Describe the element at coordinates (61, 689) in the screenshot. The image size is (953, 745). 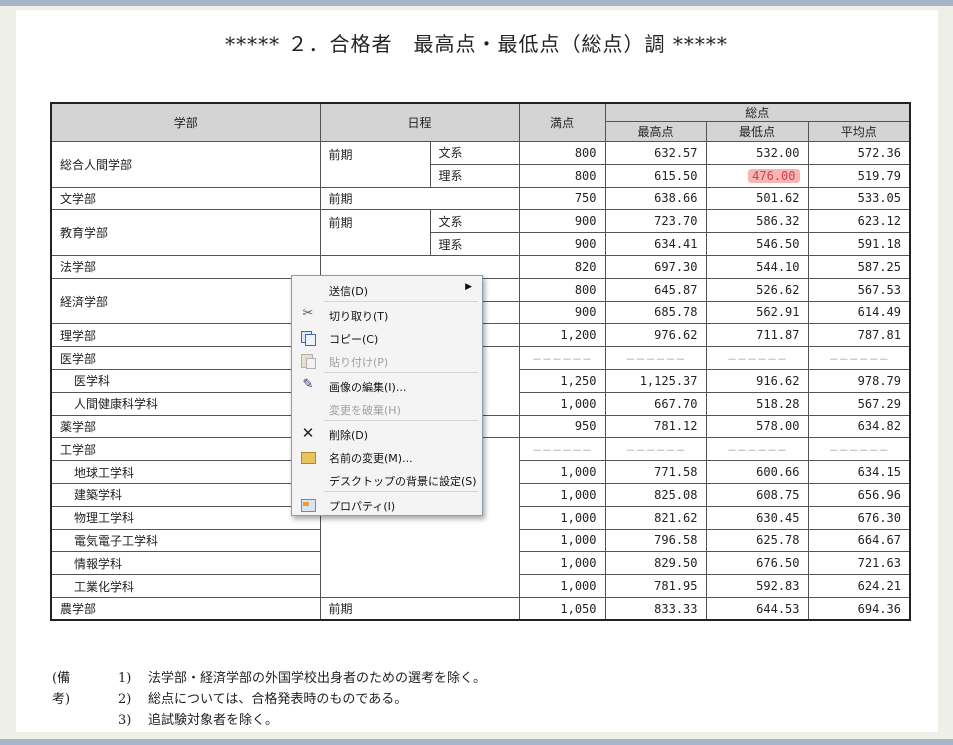
I see `notes-label: (備考)` at that location.